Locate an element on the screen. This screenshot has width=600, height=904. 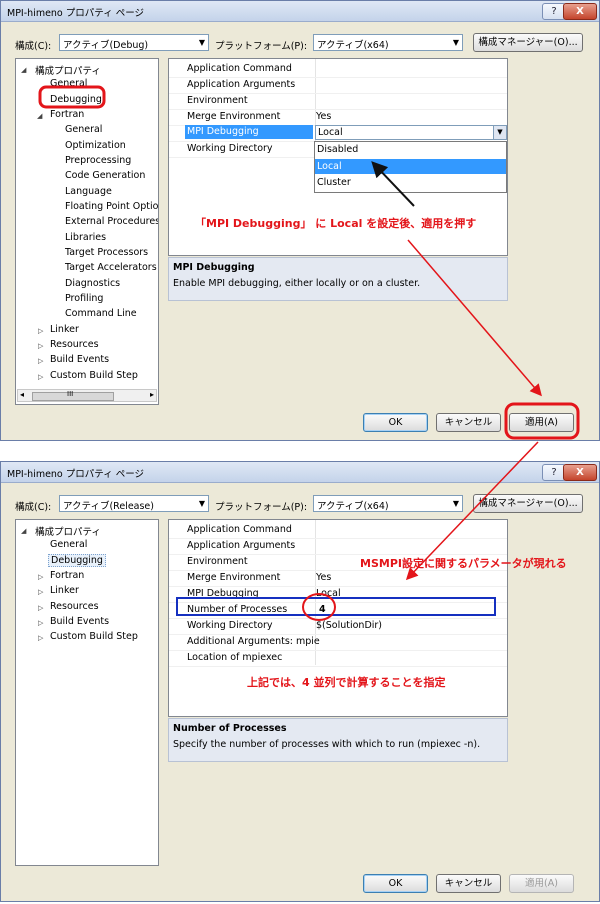
arrow-to-local-option is located at coordinates (393, 184).